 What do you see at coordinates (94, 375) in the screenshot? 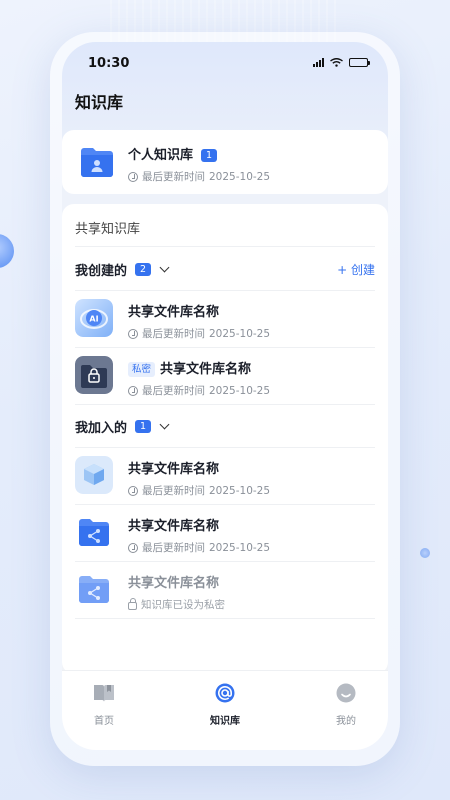
I see `lock-folder-icon` at bounding box center [94, 375].